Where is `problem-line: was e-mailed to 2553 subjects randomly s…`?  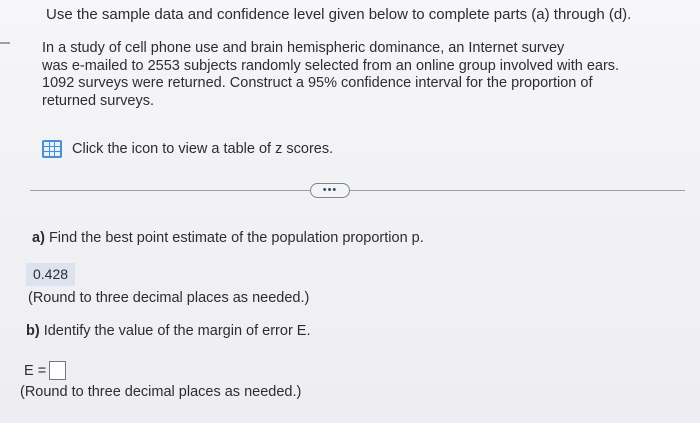 problem-line: was e-mailed to 2553 subjects randomly s… is located at coordinates (331, 65).